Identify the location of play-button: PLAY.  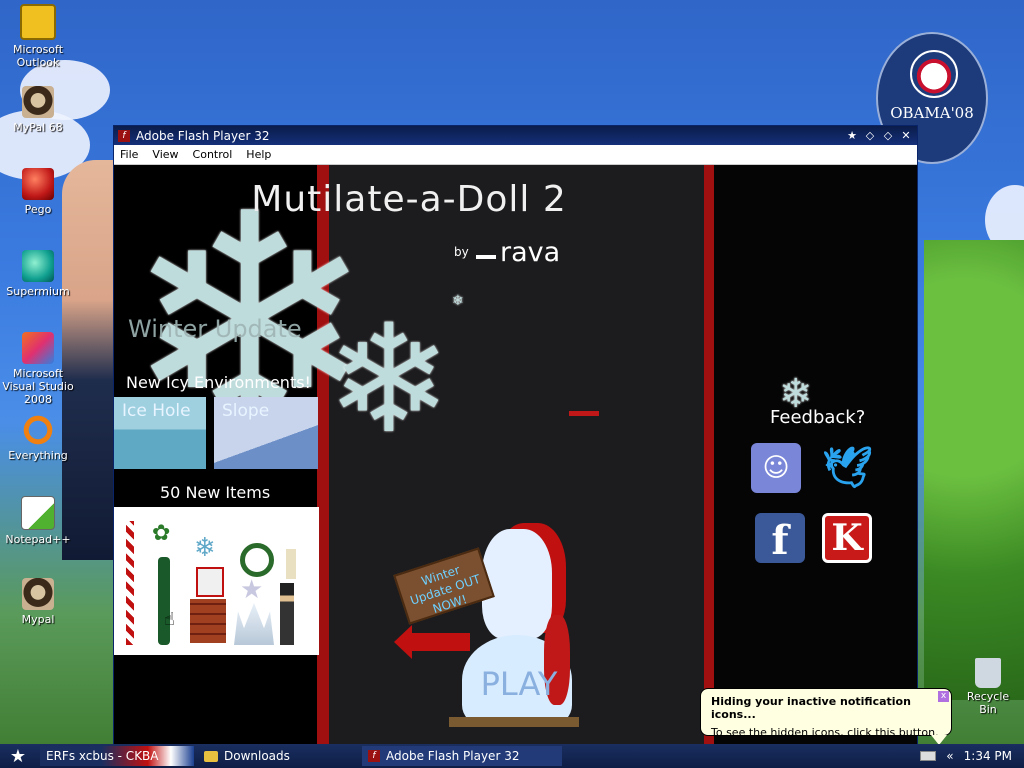
(519, 684).